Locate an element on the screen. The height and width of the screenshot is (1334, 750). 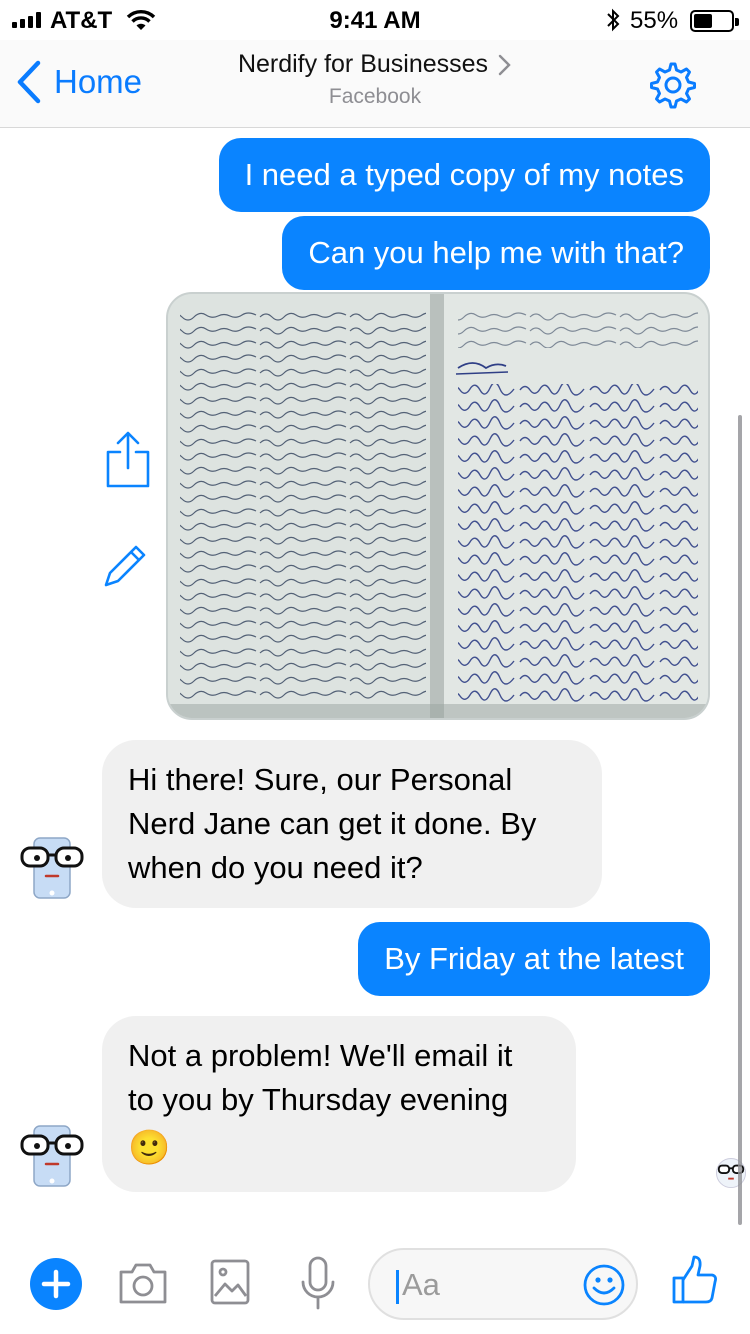
message-bubble-outgoing: By Friday at the latest is located at coordinates (534, 959).